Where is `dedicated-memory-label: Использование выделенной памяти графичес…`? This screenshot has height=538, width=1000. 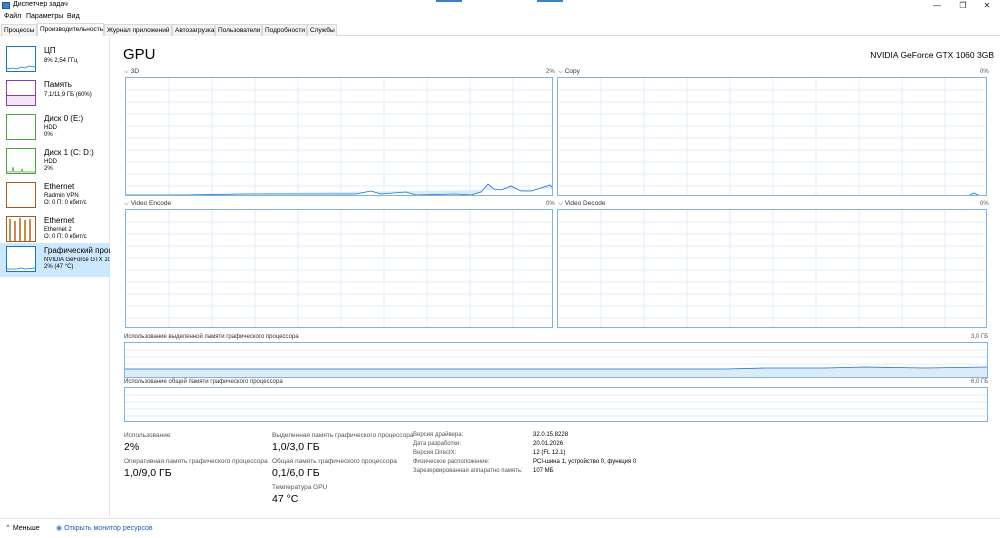 dedicated-memory-label: Использование выделенной памяти графичес… is located at coordinates (211, 337).